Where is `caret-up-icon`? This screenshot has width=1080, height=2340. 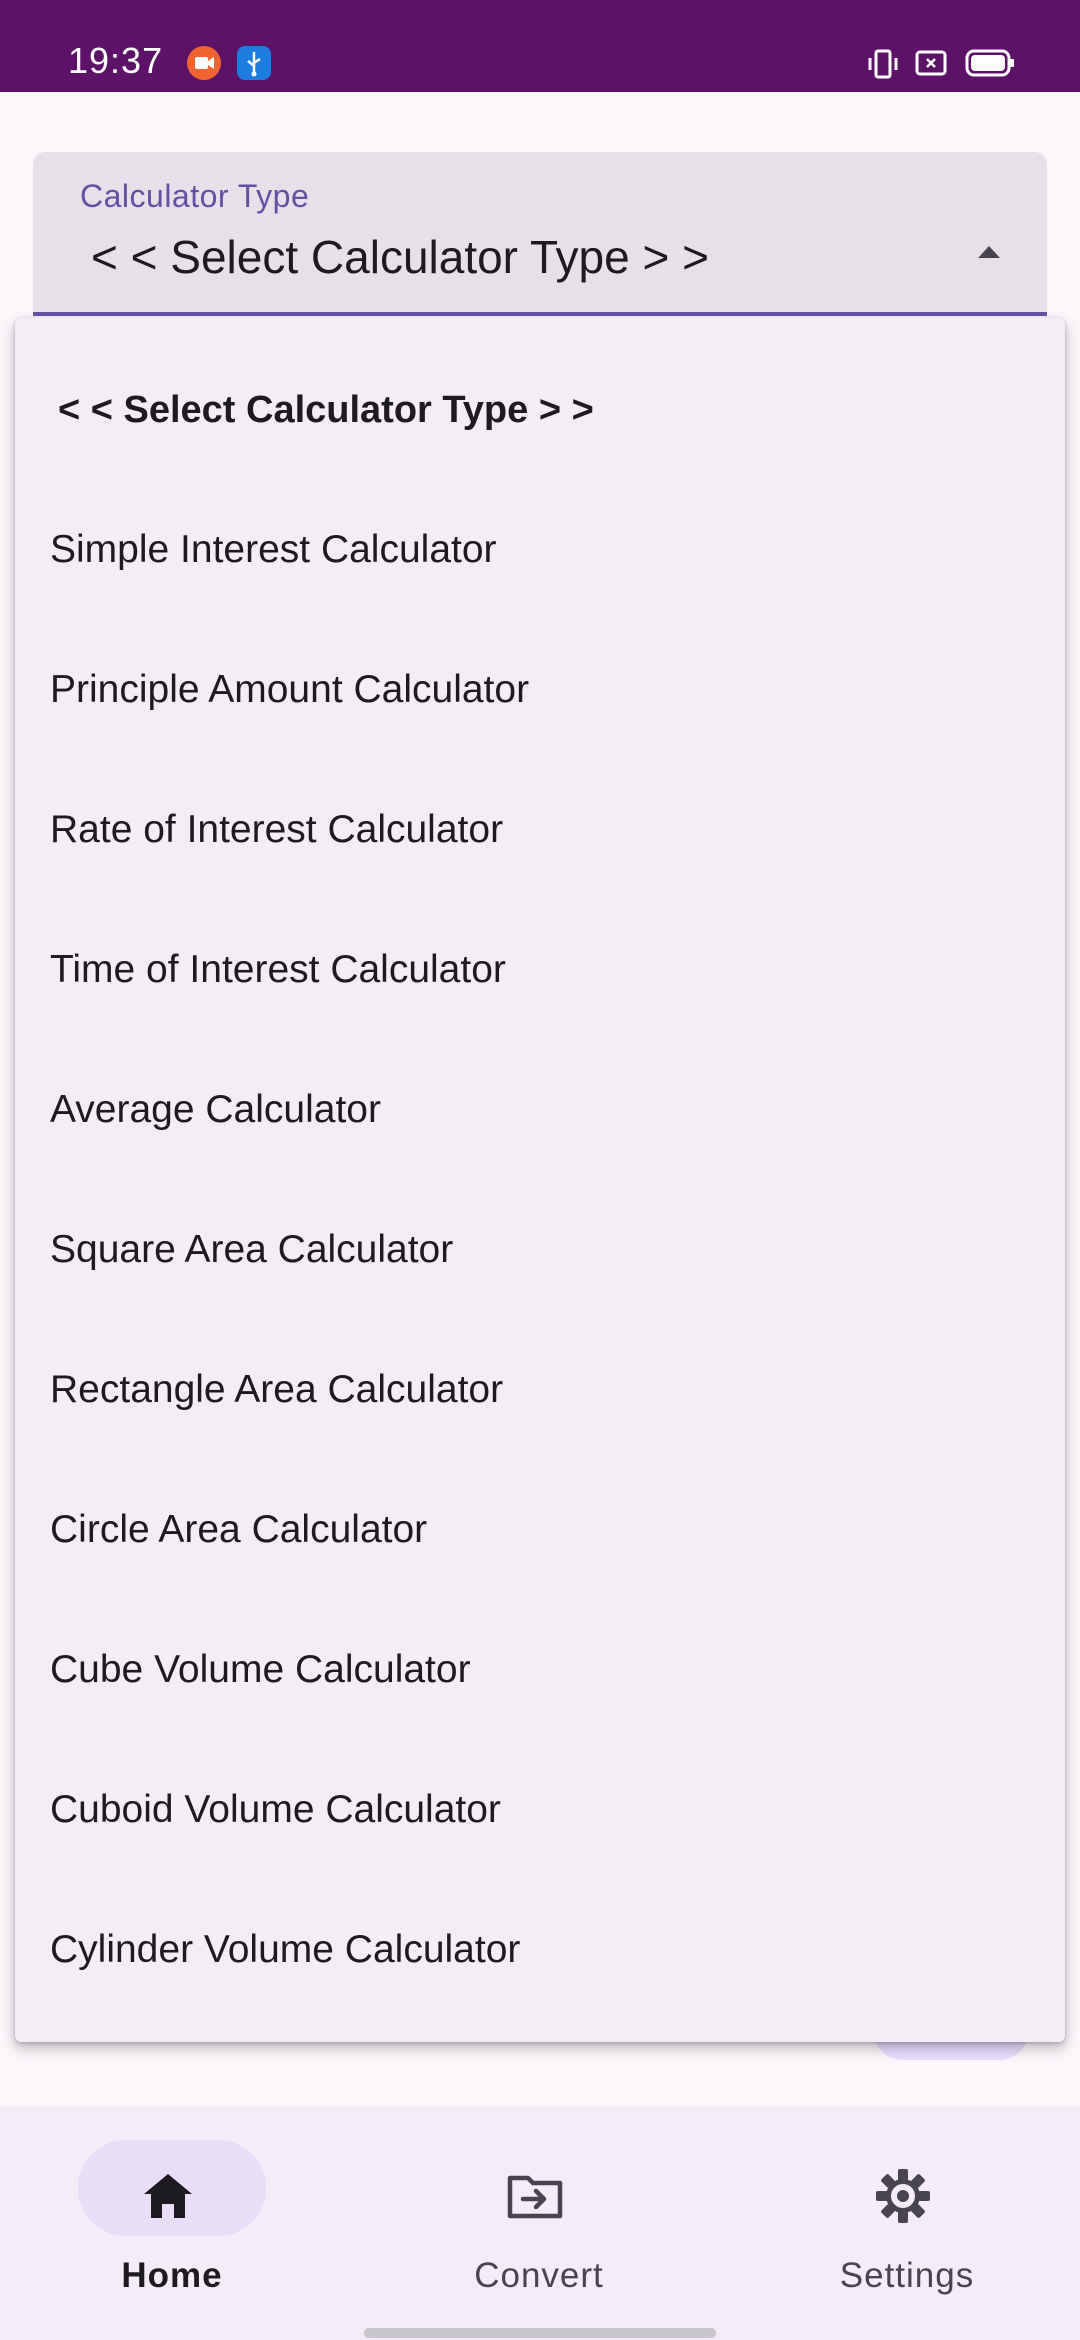 caret-up-icon is located at coordinates (989, 252).